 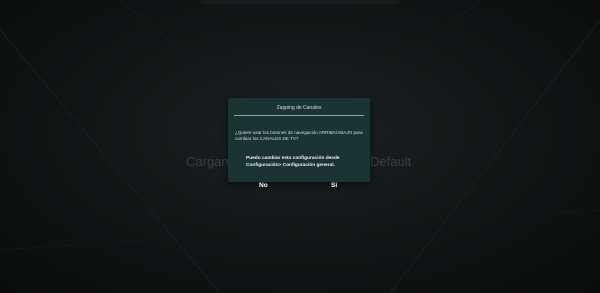 I want to click on top-bar, so click(x=300, y=2).